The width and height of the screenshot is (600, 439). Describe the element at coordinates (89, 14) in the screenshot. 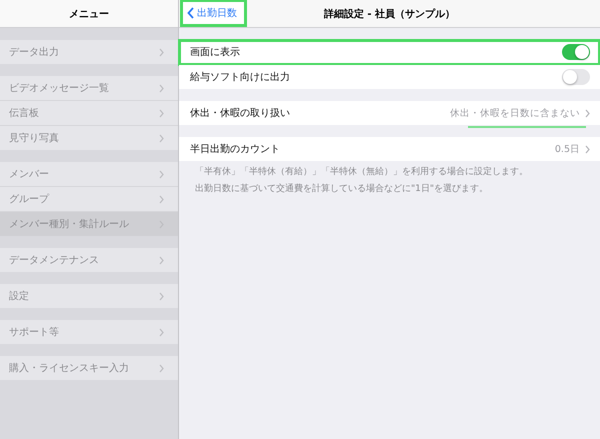

I see `sidebar-title: メニュー` at that location.